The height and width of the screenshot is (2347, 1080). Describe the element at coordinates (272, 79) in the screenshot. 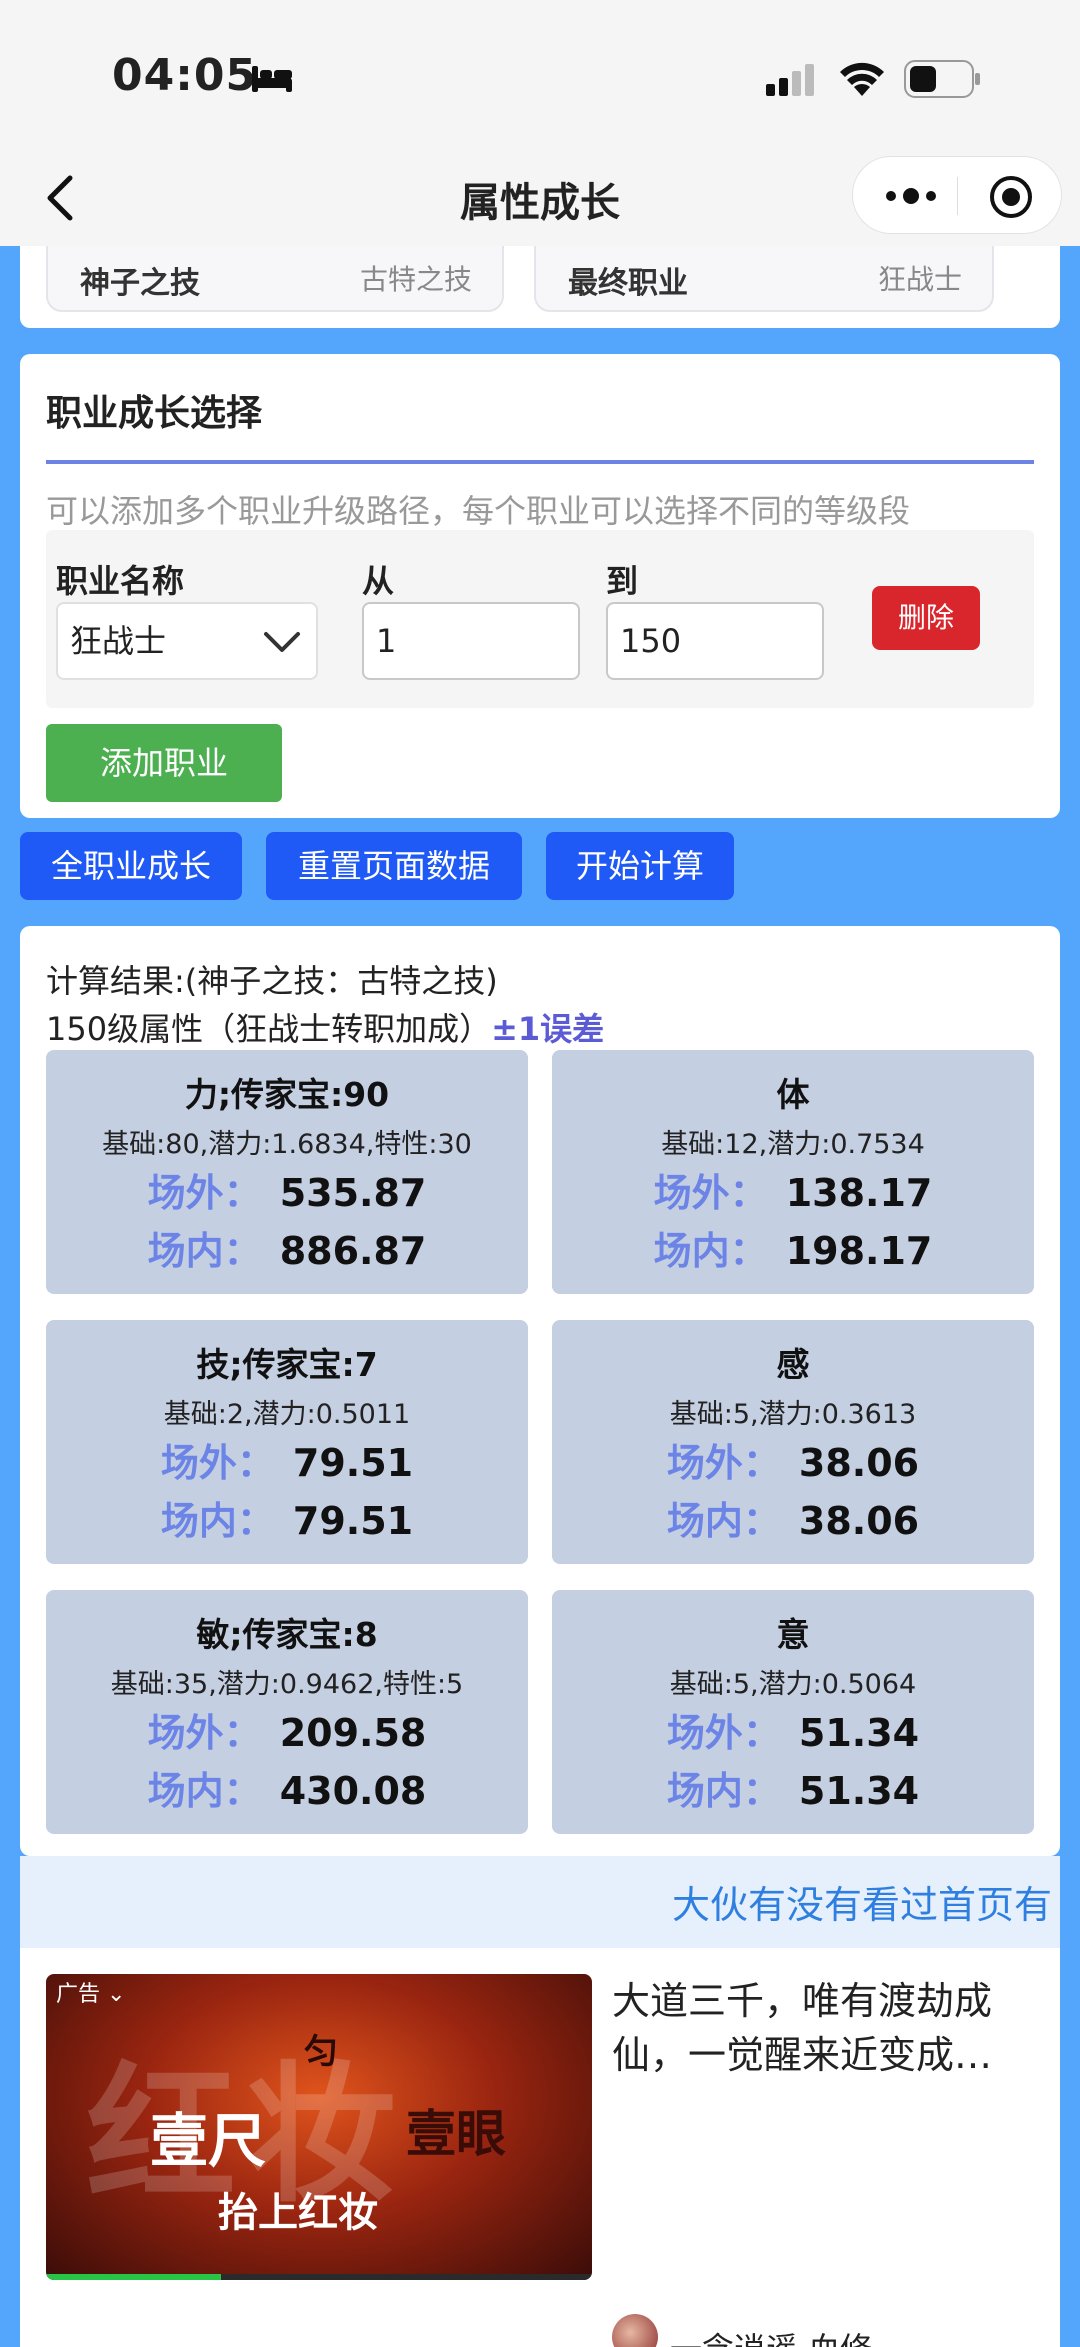

I see `sleep-mode-icon` at that location.